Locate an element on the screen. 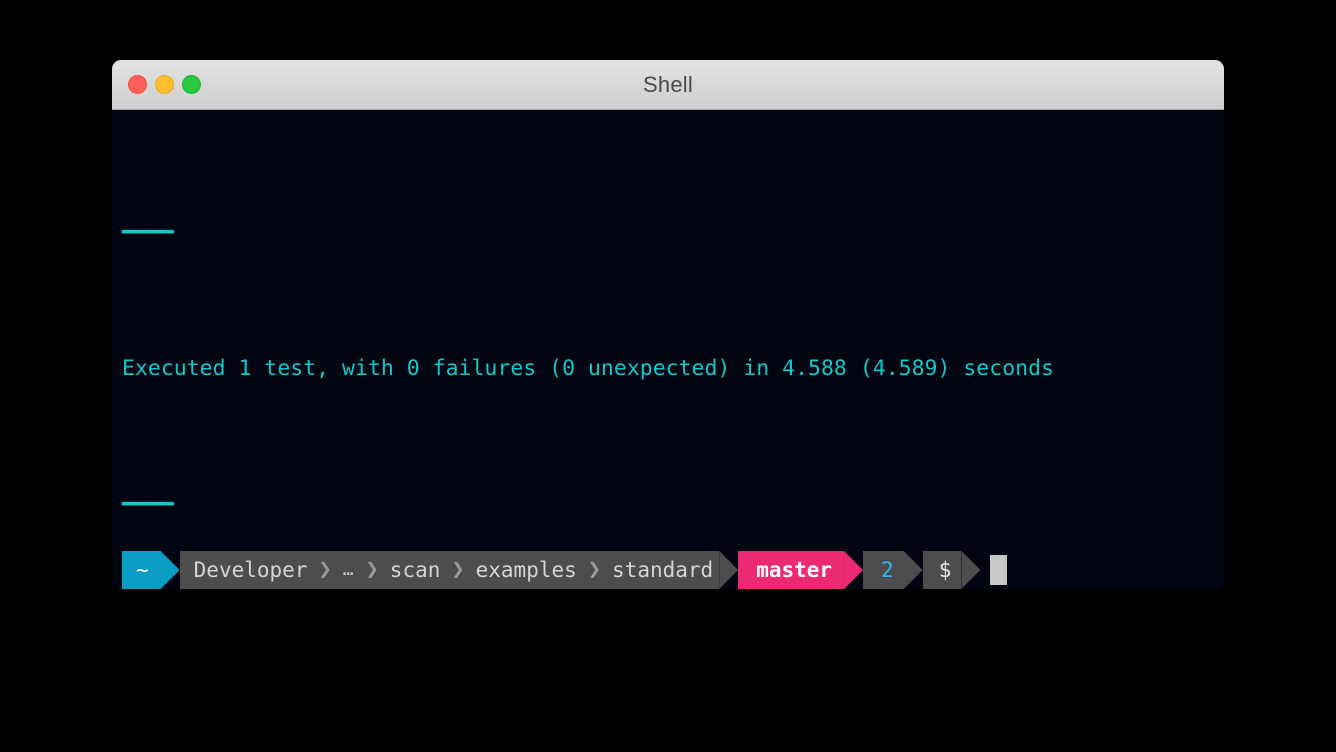 The image size is (1336, 752). prompt-arrow-count is located at coordinates (913, 570).